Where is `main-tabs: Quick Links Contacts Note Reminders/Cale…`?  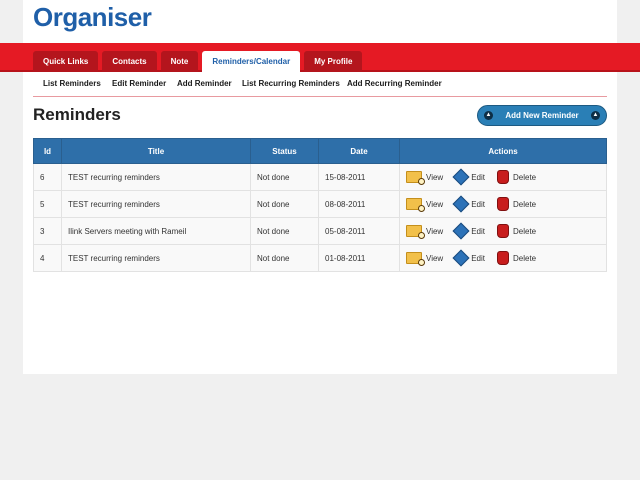
main-tabs: Quick Links Contacts Note Reminders/Cale… is located at coordinates (199, 61).